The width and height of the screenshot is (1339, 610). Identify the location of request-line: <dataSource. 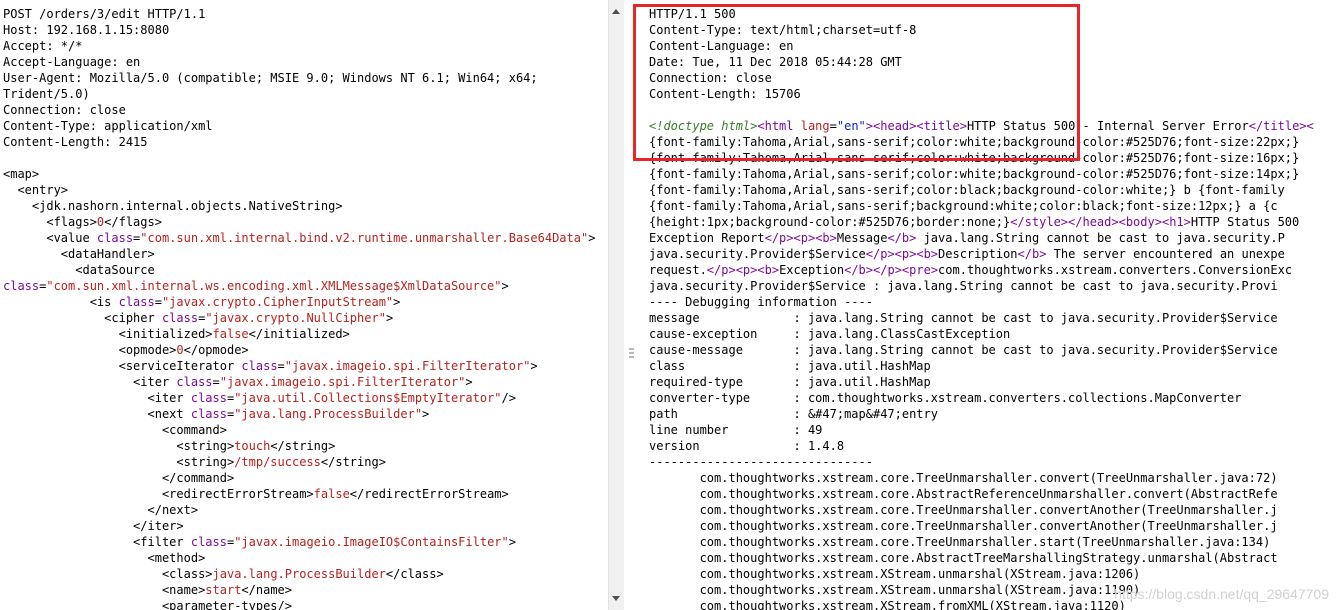
(299, 270).